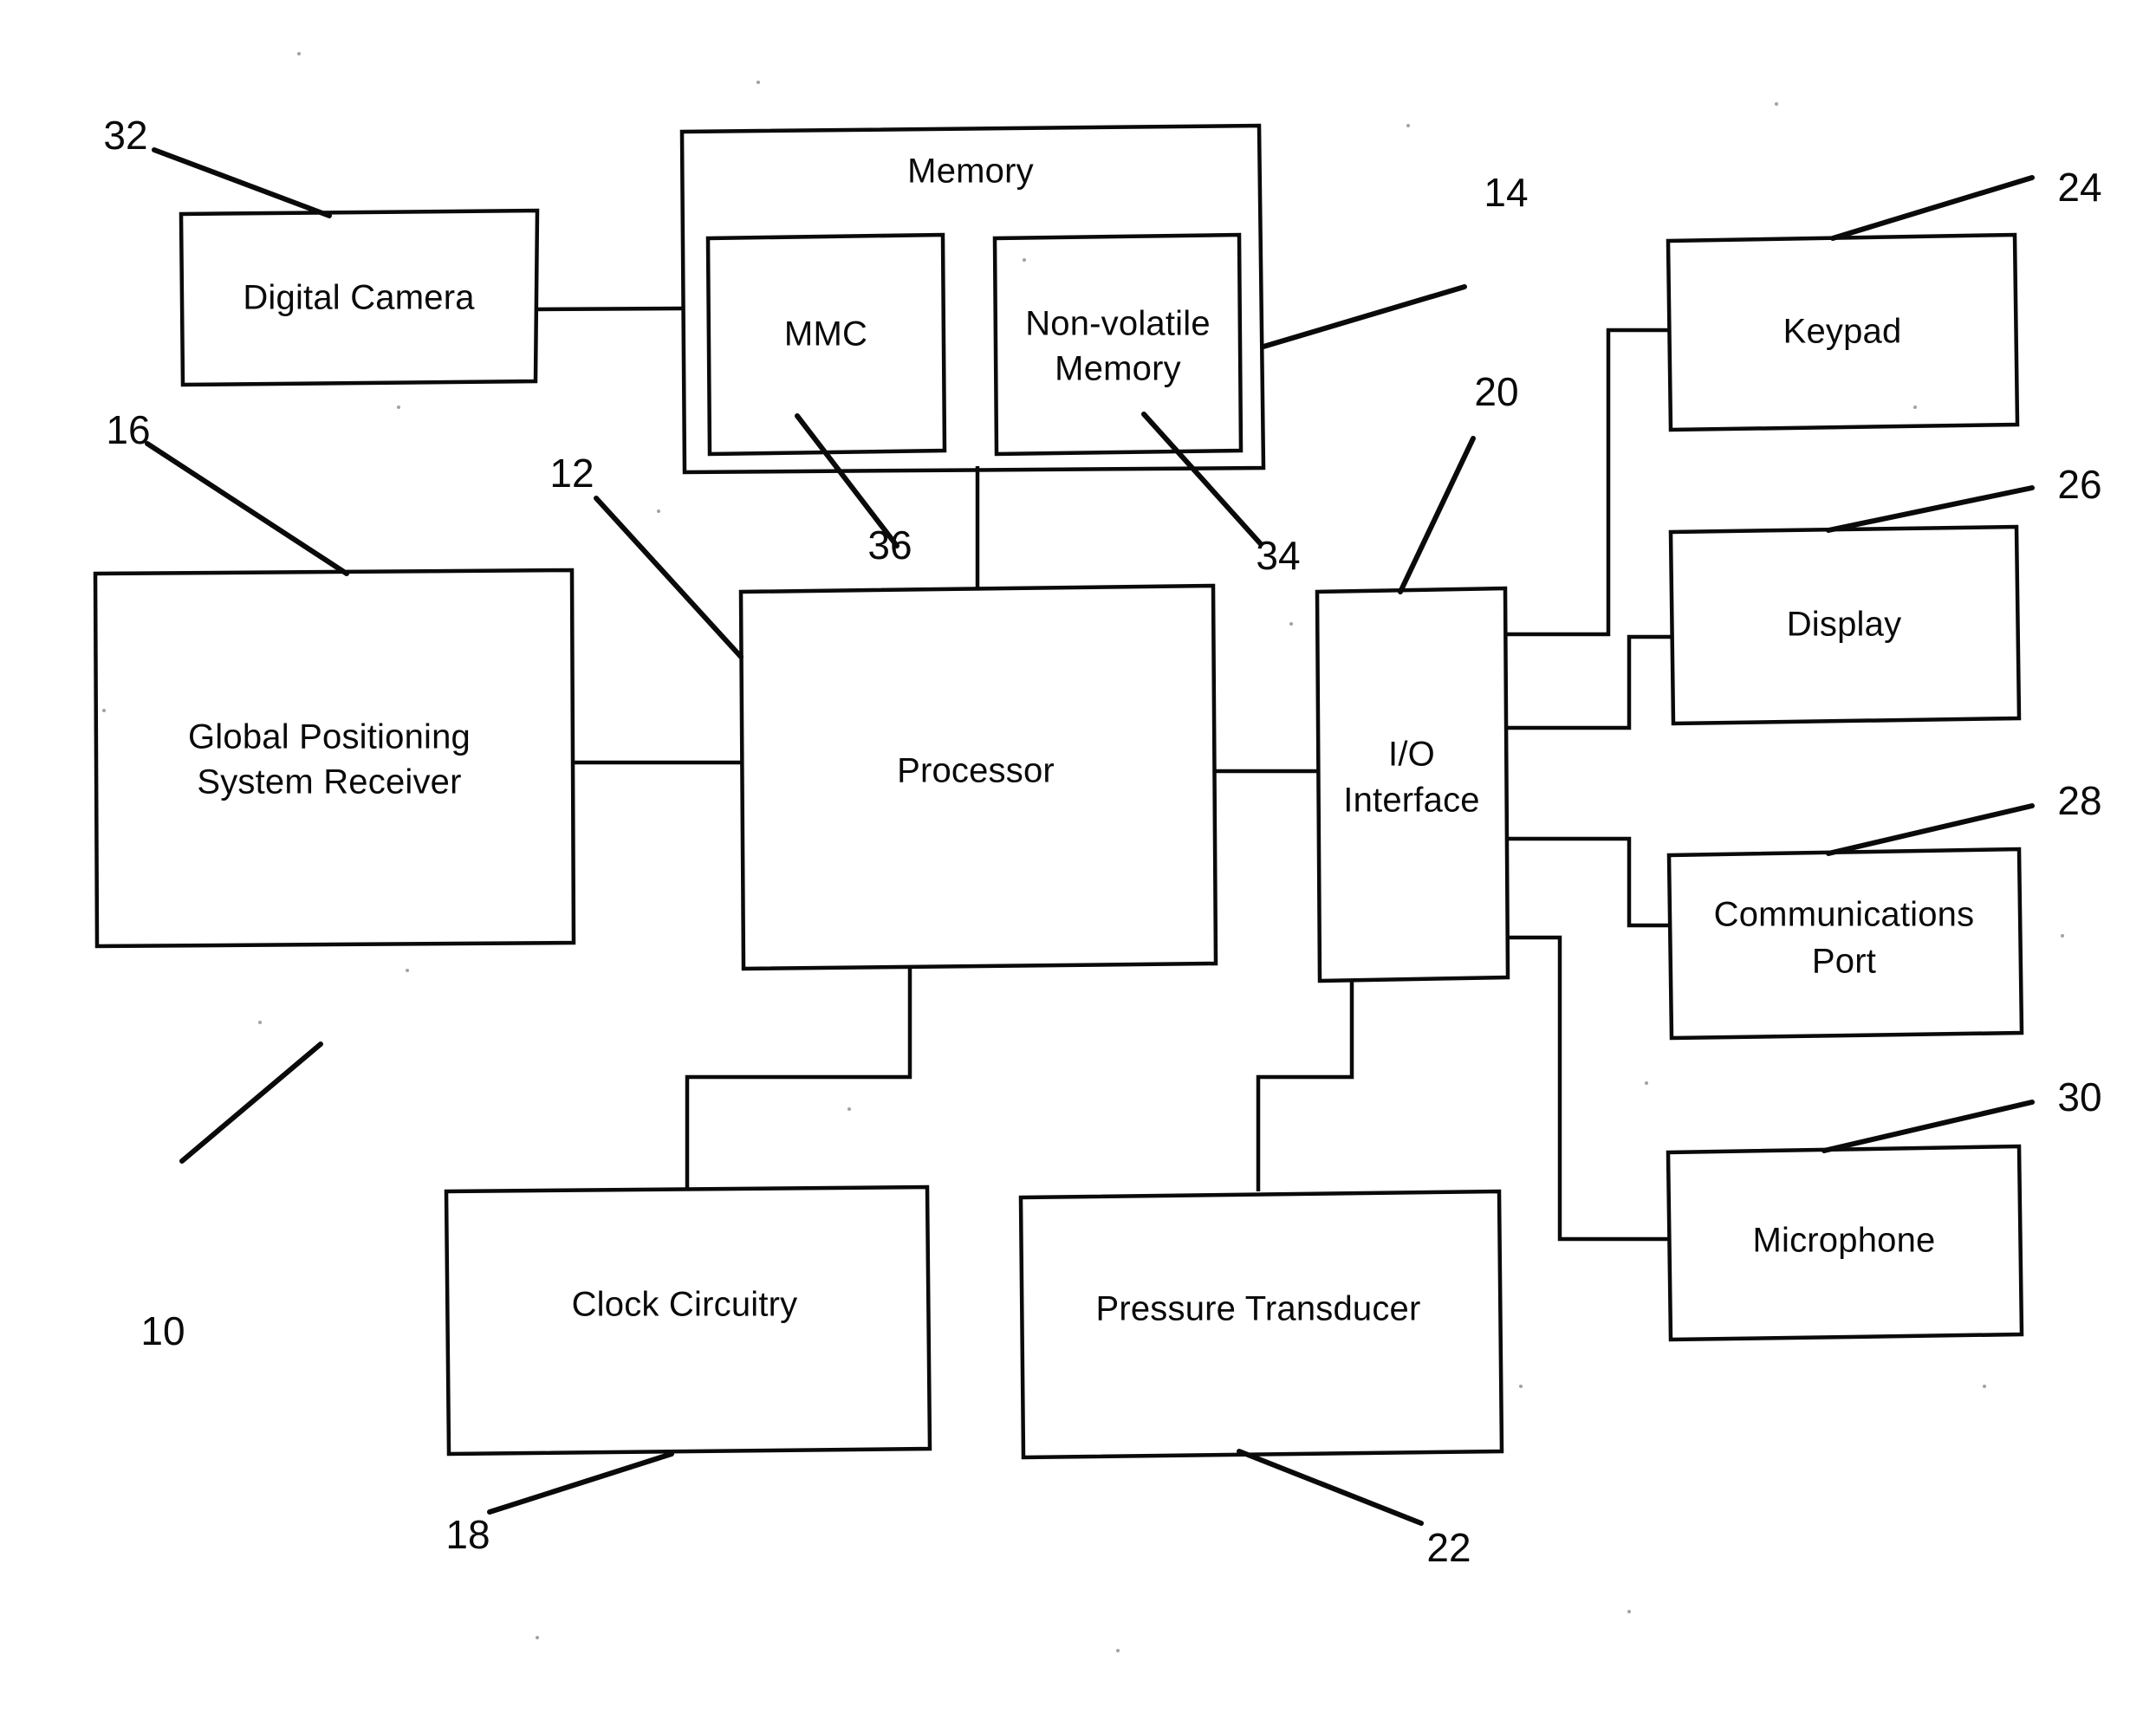 The height and width of the screenshot is (1726, 2156). I want to click on wire-io-to-comm, so click(1587, 882).